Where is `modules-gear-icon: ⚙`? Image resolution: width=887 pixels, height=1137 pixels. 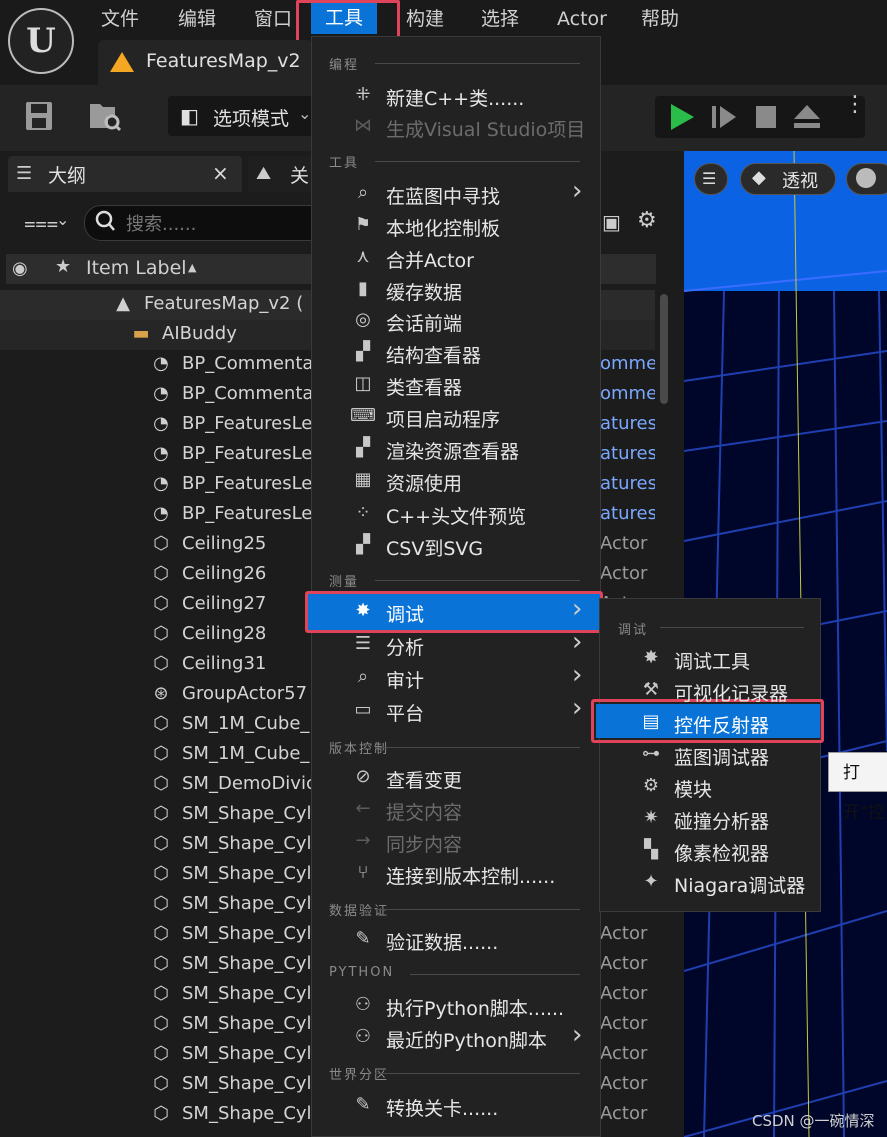
modules-gear-icon: ⚙ is located at coordinates (651, 785).